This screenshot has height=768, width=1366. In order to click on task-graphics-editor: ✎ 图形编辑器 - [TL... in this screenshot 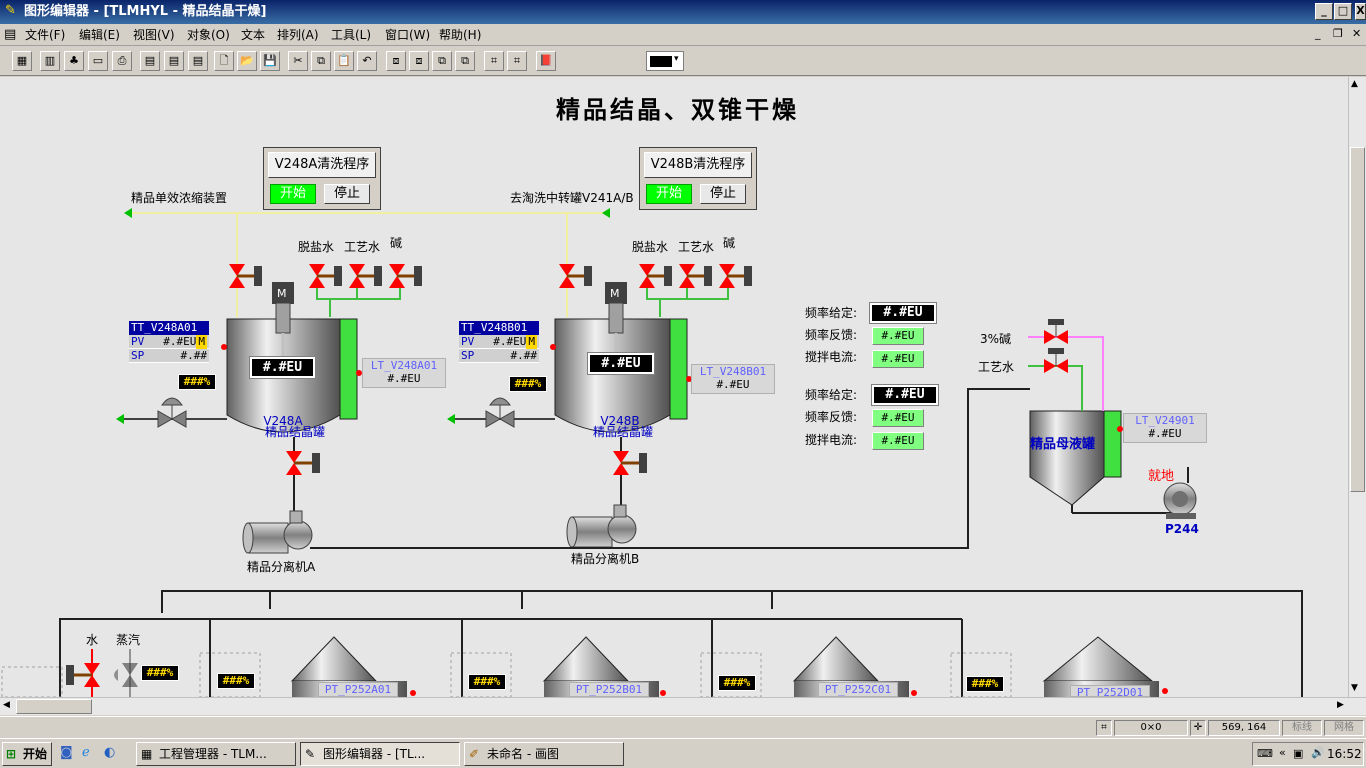, I will do `click(380, 754)`.